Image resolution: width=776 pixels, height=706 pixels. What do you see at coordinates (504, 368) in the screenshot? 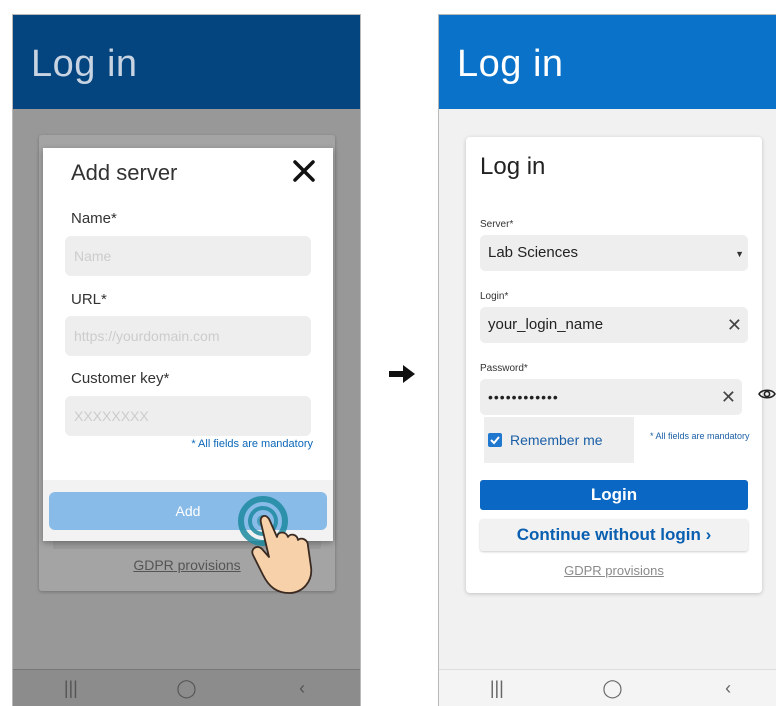
I see `password-label: Password*` at bounding box center [504, 368].